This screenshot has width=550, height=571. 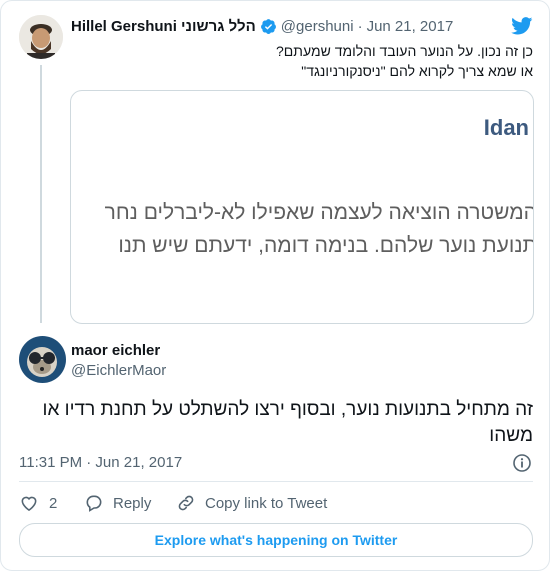 I want to click on image-header: Idan, so click(x=506, y=127).